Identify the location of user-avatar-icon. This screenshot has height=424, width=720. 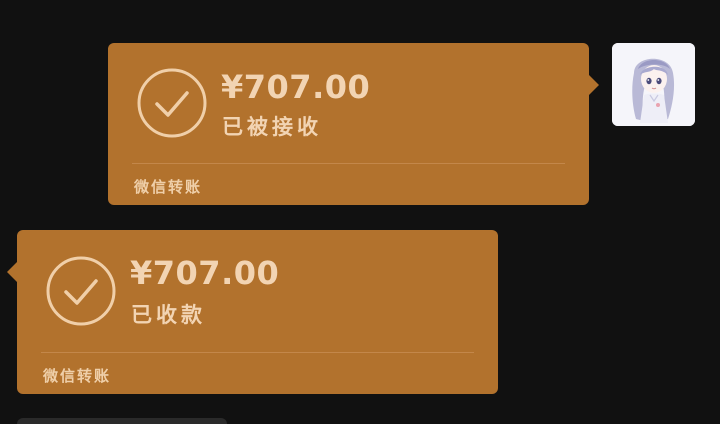
(653, 84).